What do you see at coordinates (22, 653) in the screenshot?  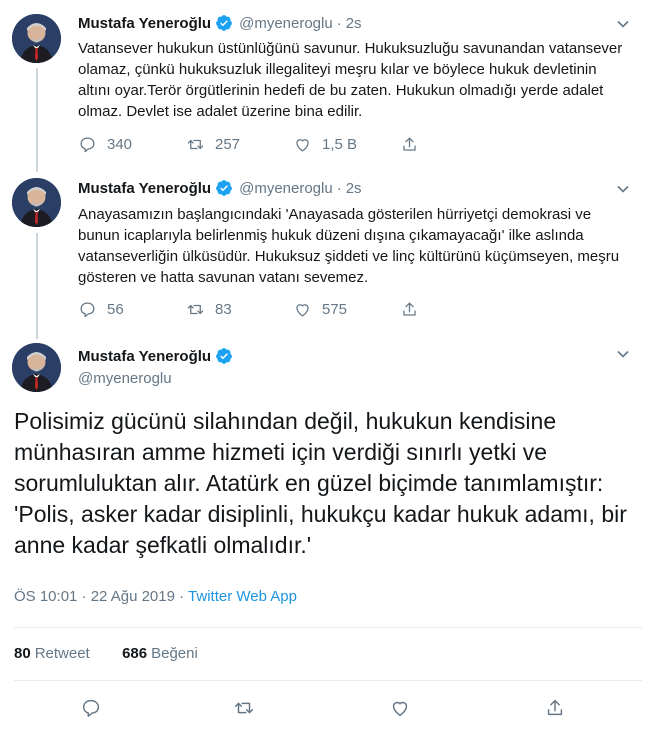 I see `retweet-total: 80` at bounding box center [22, 653].